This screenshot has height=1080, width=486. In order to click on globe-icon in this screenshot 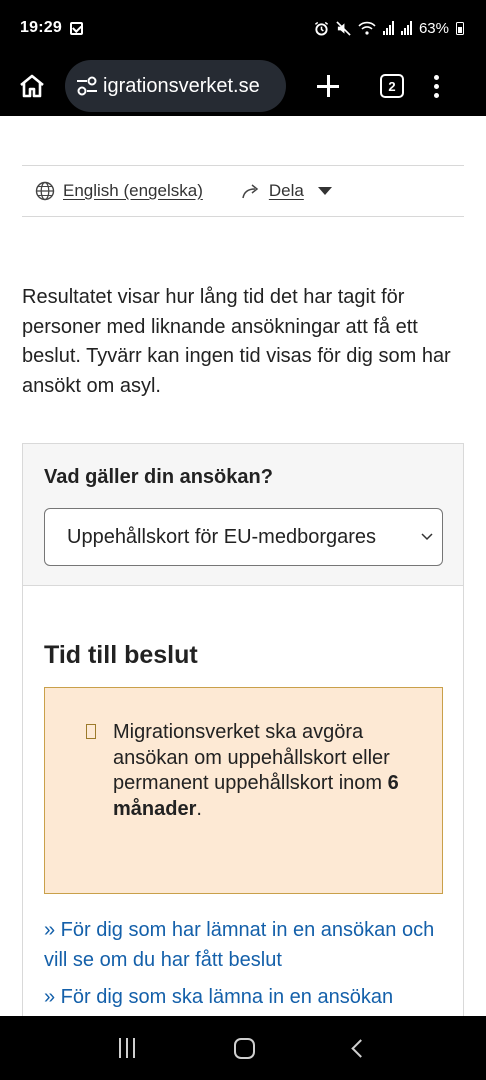, I will do `click(45, 191)`.